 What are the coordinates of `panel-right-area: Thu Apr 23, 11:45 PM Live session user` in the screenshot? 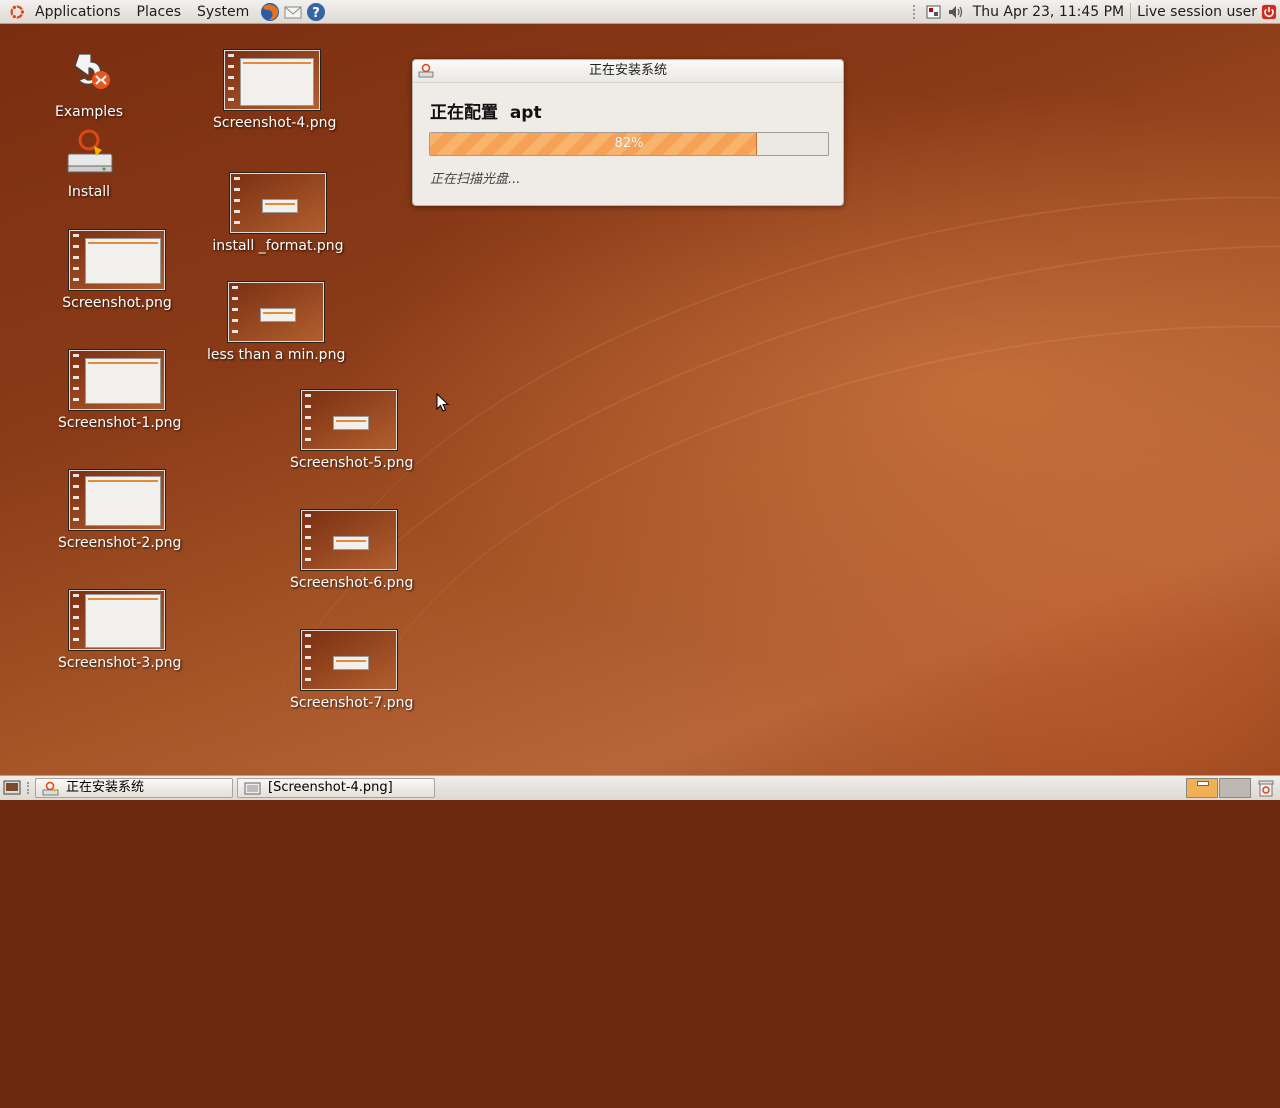 It's located at (1096, 12).